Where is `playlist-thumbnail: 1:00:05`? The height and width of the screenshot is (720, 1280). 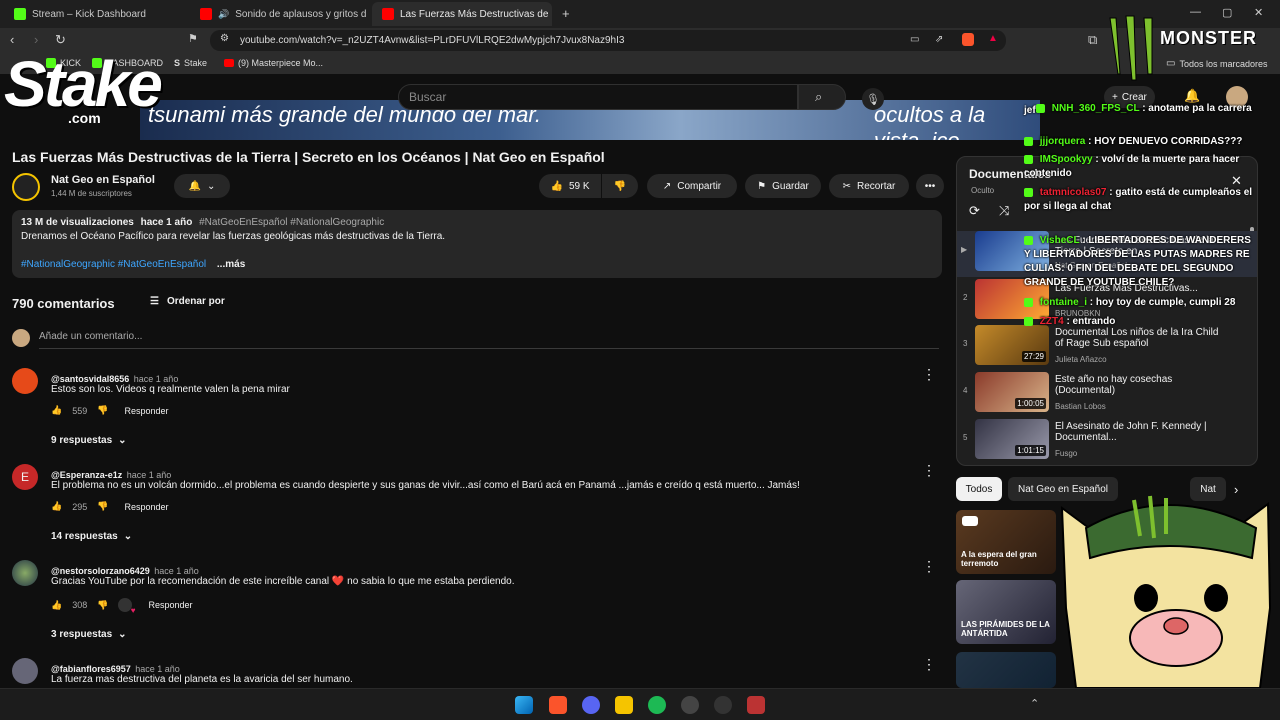 playlist-thumbnail: 1:00:05 is located at coordinates (1012, 392).